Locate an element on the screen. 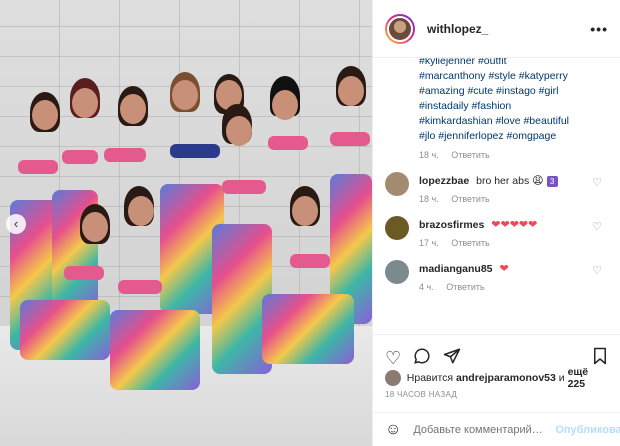  comment-text: lopezzbae bro her abs 😩 3 is located at coordinates (513, 181).